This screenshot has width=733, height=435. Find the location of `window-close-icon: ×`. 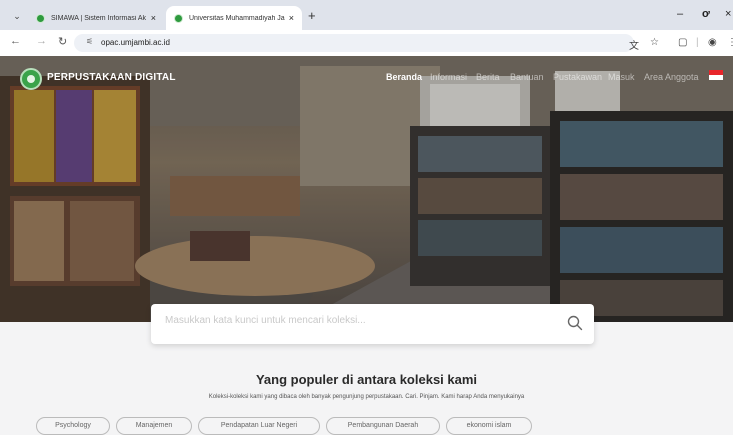

window-close-icon: × is located at coordinates (728, 14).